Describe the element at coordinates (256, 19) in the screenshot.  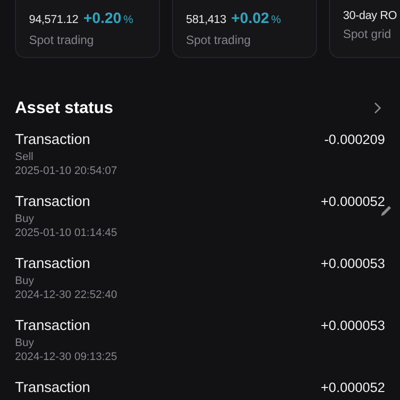
I see `change-percent: +0.02%` at that location.